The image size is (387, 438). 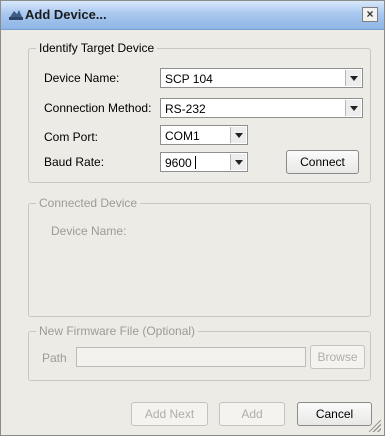 I want to click on close-button: ×, so click(x=370, y=14).